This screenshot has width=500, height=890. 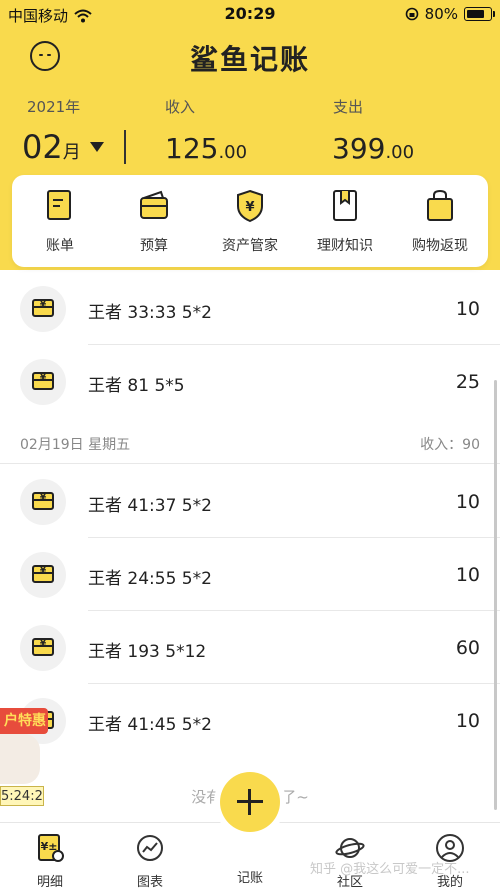 I want to click on item-amount: 60, so click(x=467, y=648).